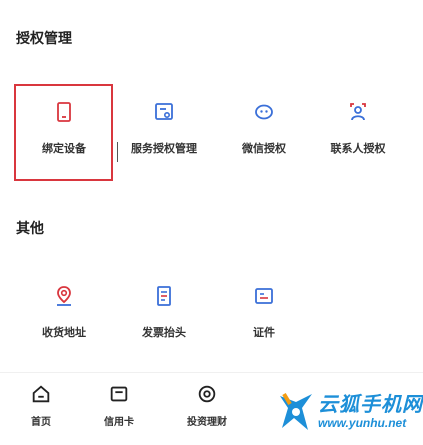  What do you see at coordinates (119, 411) in the screenshot?
I see `tab-credit-card: 信用卡` at bounding box center [119, 411].